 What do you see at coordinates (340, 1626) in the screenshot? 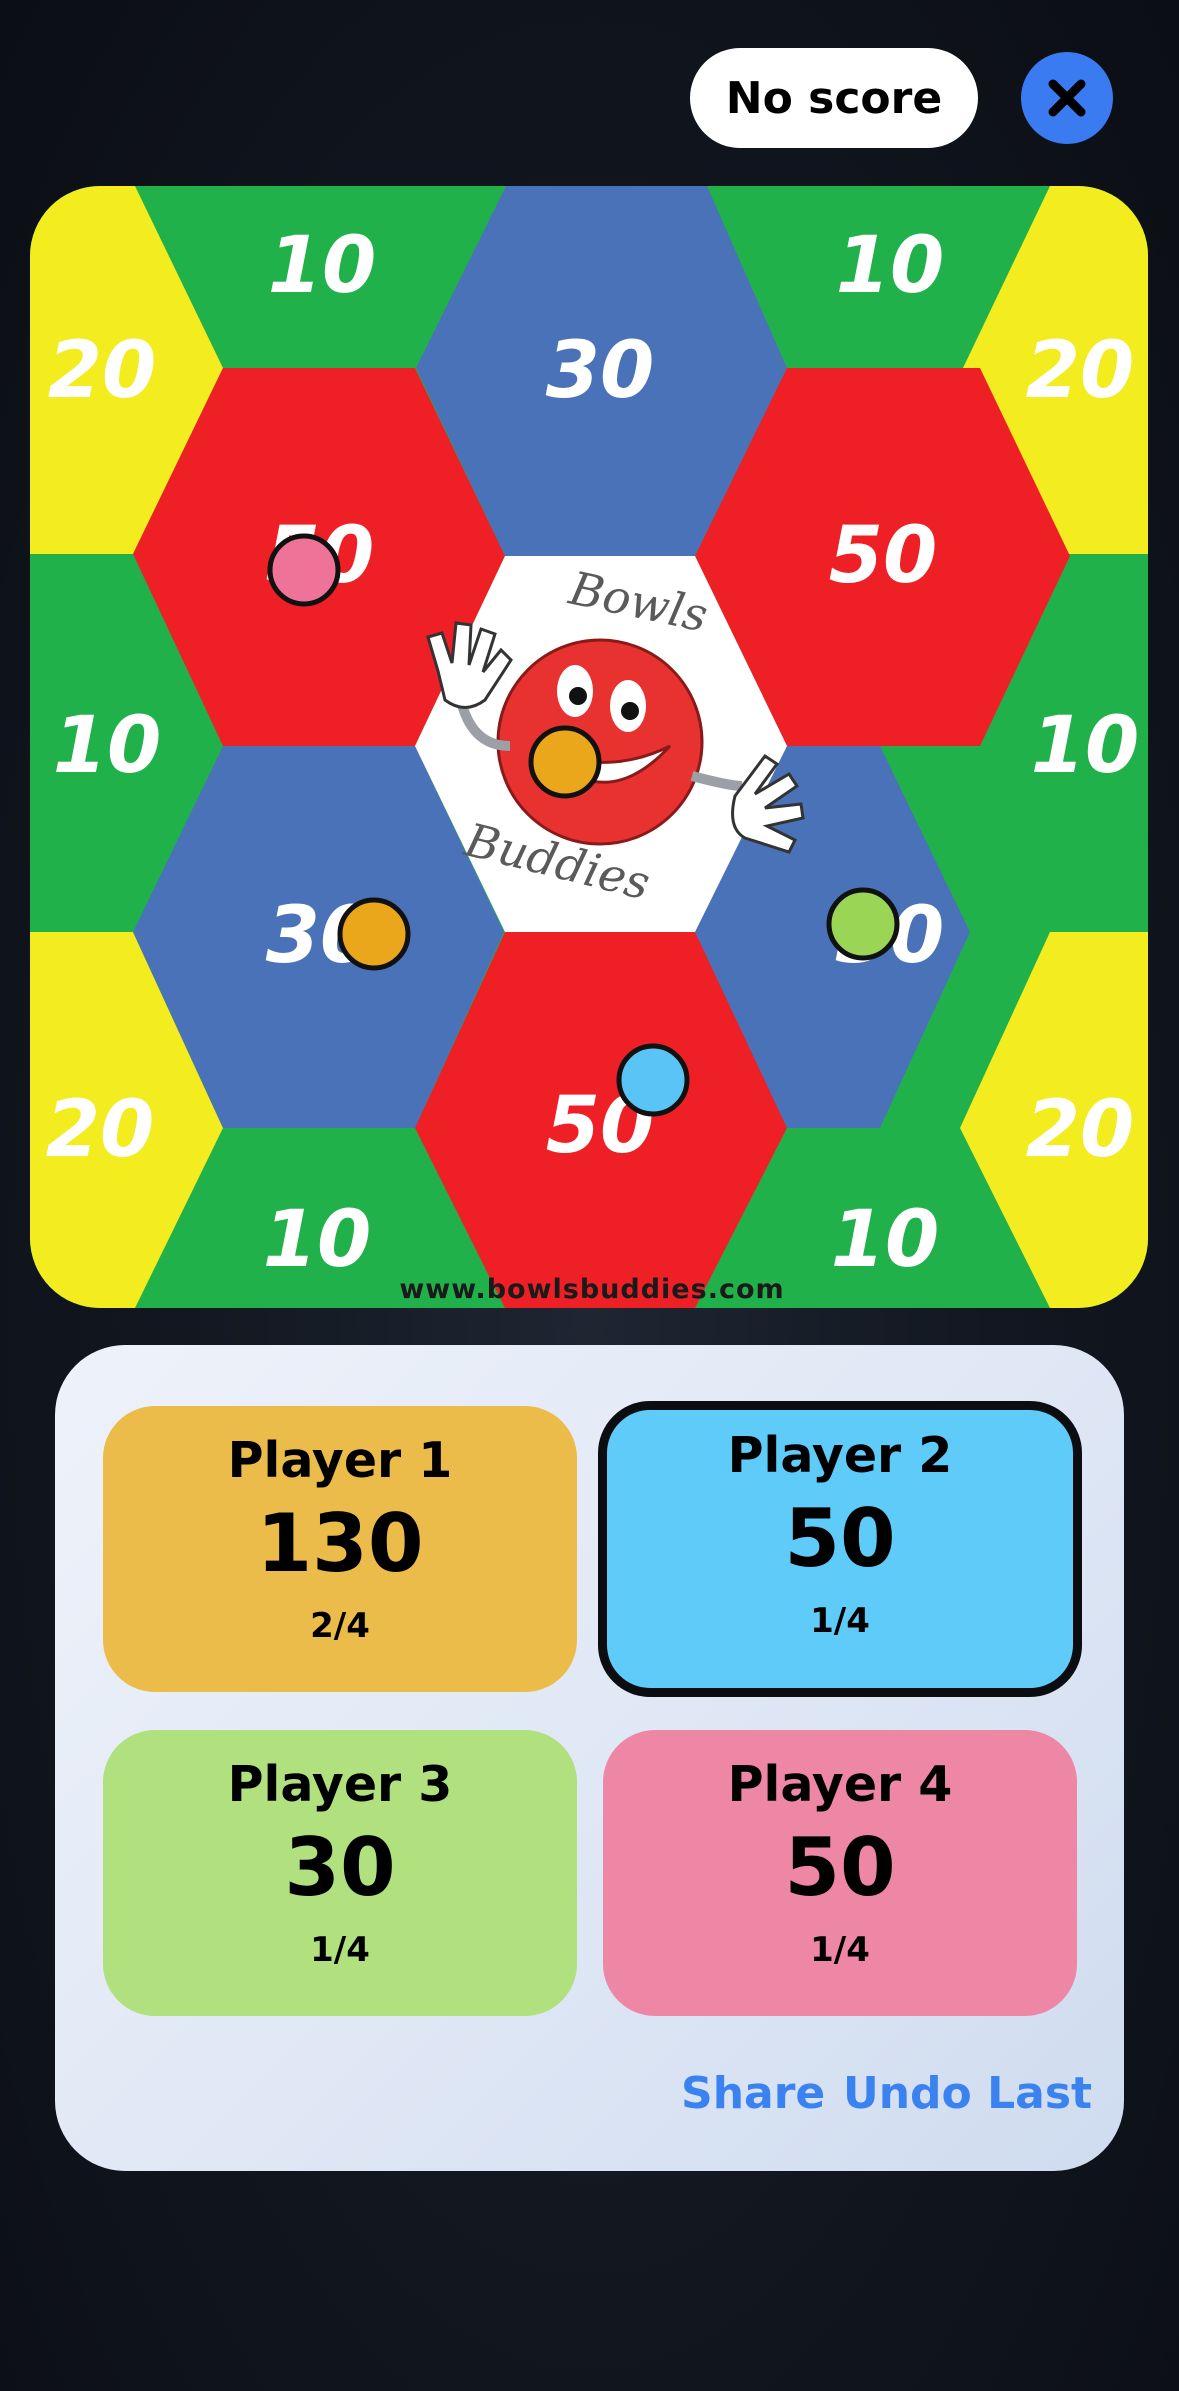
I see `player-turns: 2/4` at bounding box center [340, 1626].